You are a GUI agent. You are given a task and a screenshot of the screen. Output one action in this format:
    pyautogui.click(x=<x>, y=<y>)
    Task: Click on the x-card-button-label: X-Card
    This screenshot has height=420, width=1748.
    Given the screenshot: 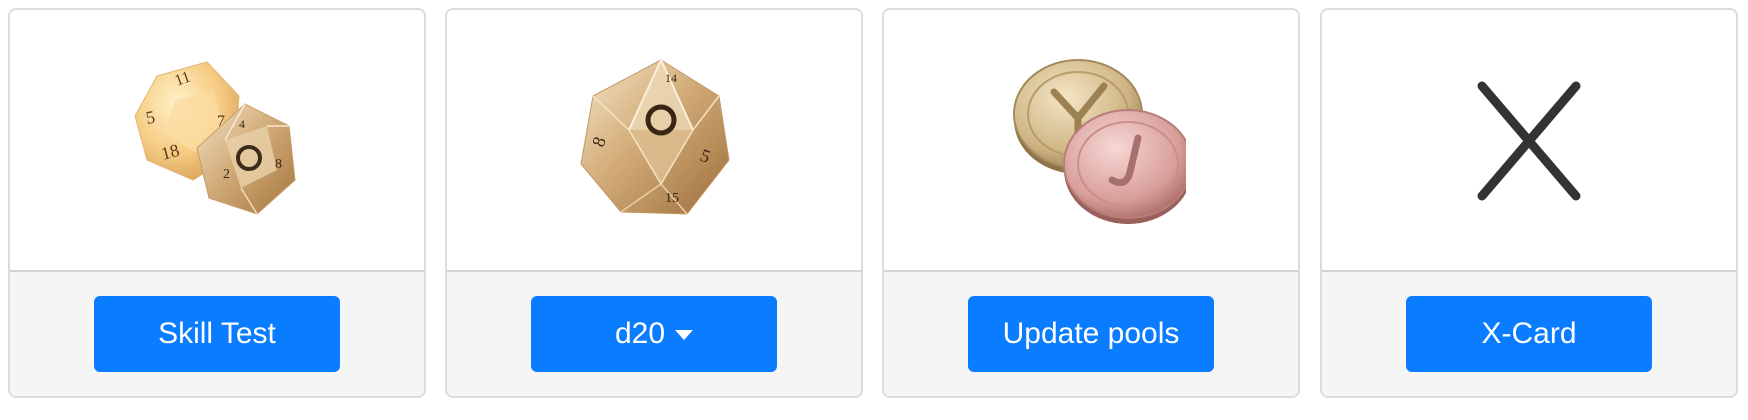 What is the action you would take?
    pyautogui.click(x=1529, y=333)
    